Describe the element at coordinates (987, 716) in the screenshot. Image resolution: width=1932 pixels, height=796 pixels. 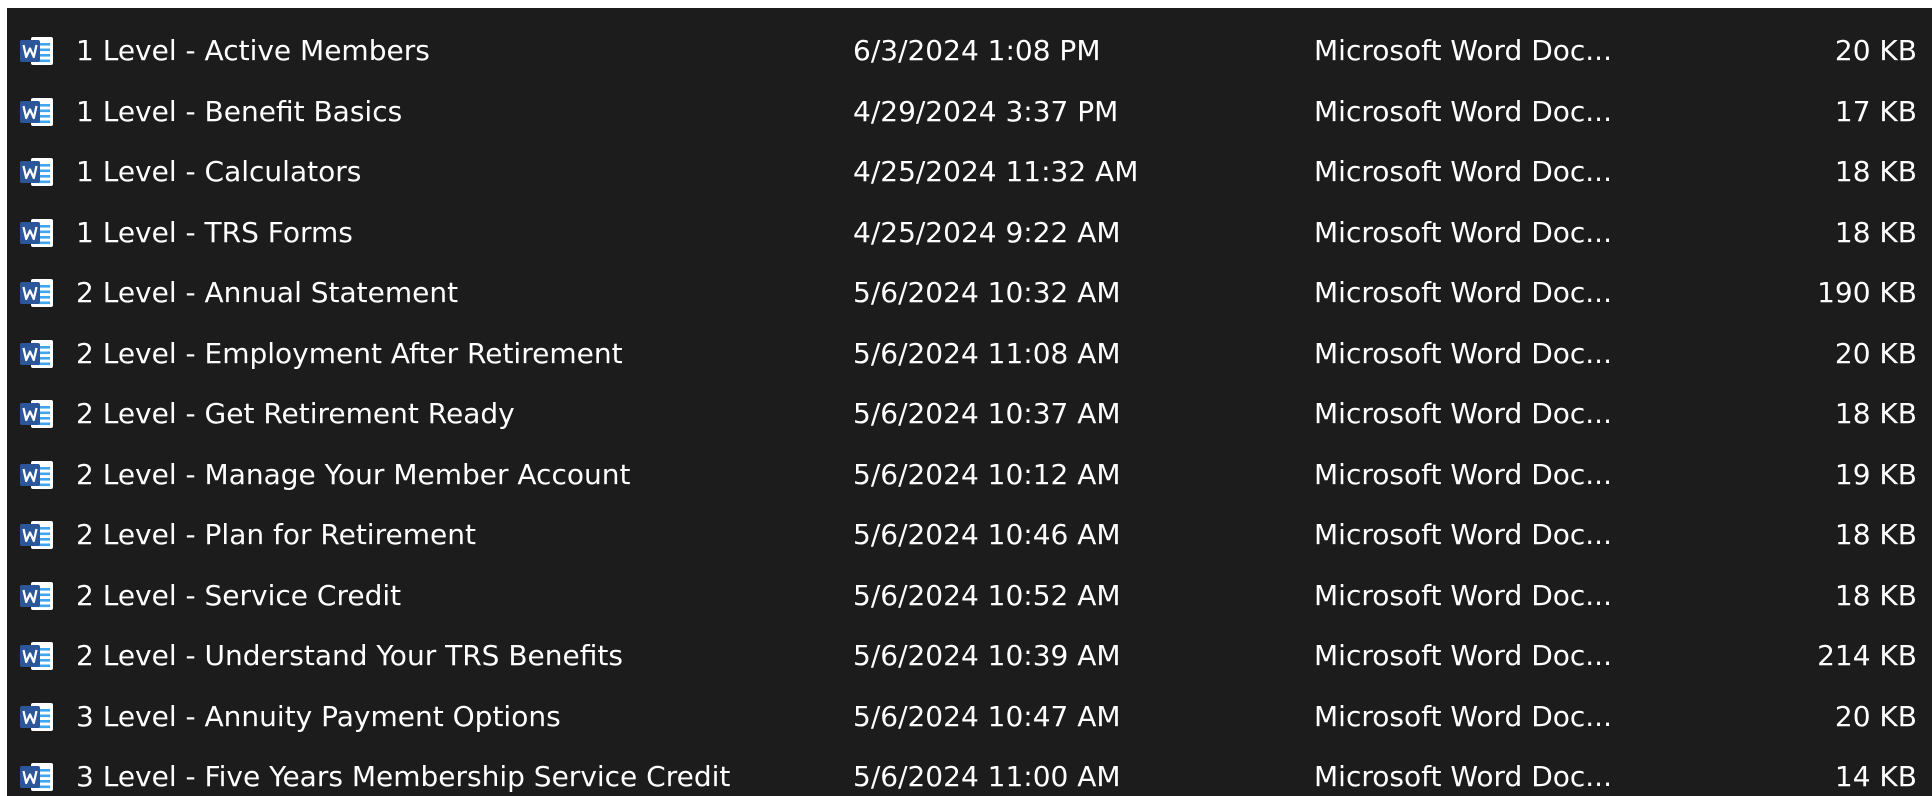
I see `date-modified: 5/6/2024 10:47 AM` at that location.